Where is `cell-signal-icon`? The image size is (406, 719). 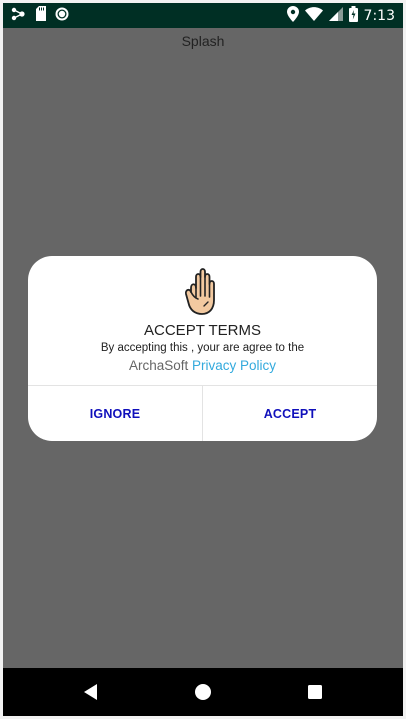 cell-signal-icon is located at coordinates (335, 15).